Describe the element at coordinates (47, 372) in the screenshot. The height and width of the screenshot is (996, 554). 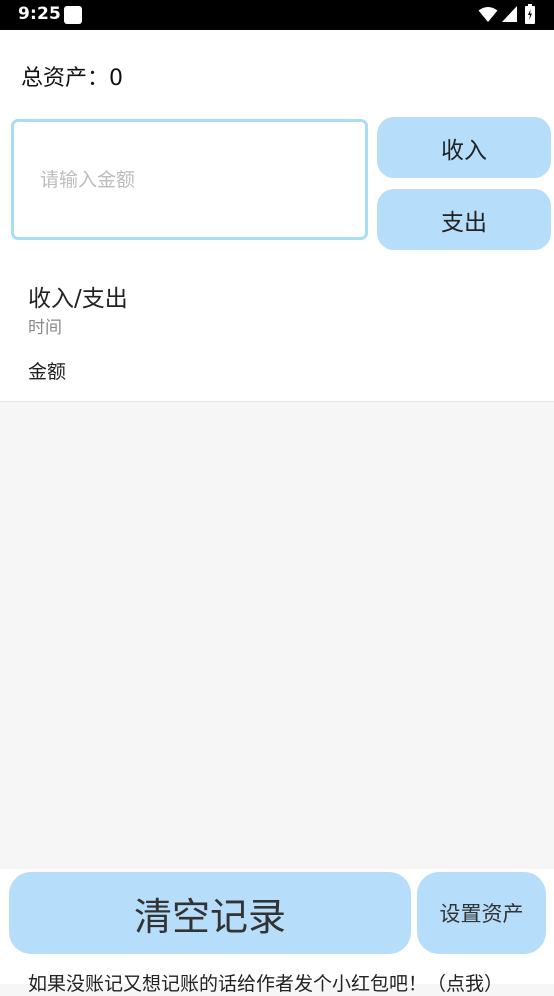
I see `list-header-amount: 金额` at that location.